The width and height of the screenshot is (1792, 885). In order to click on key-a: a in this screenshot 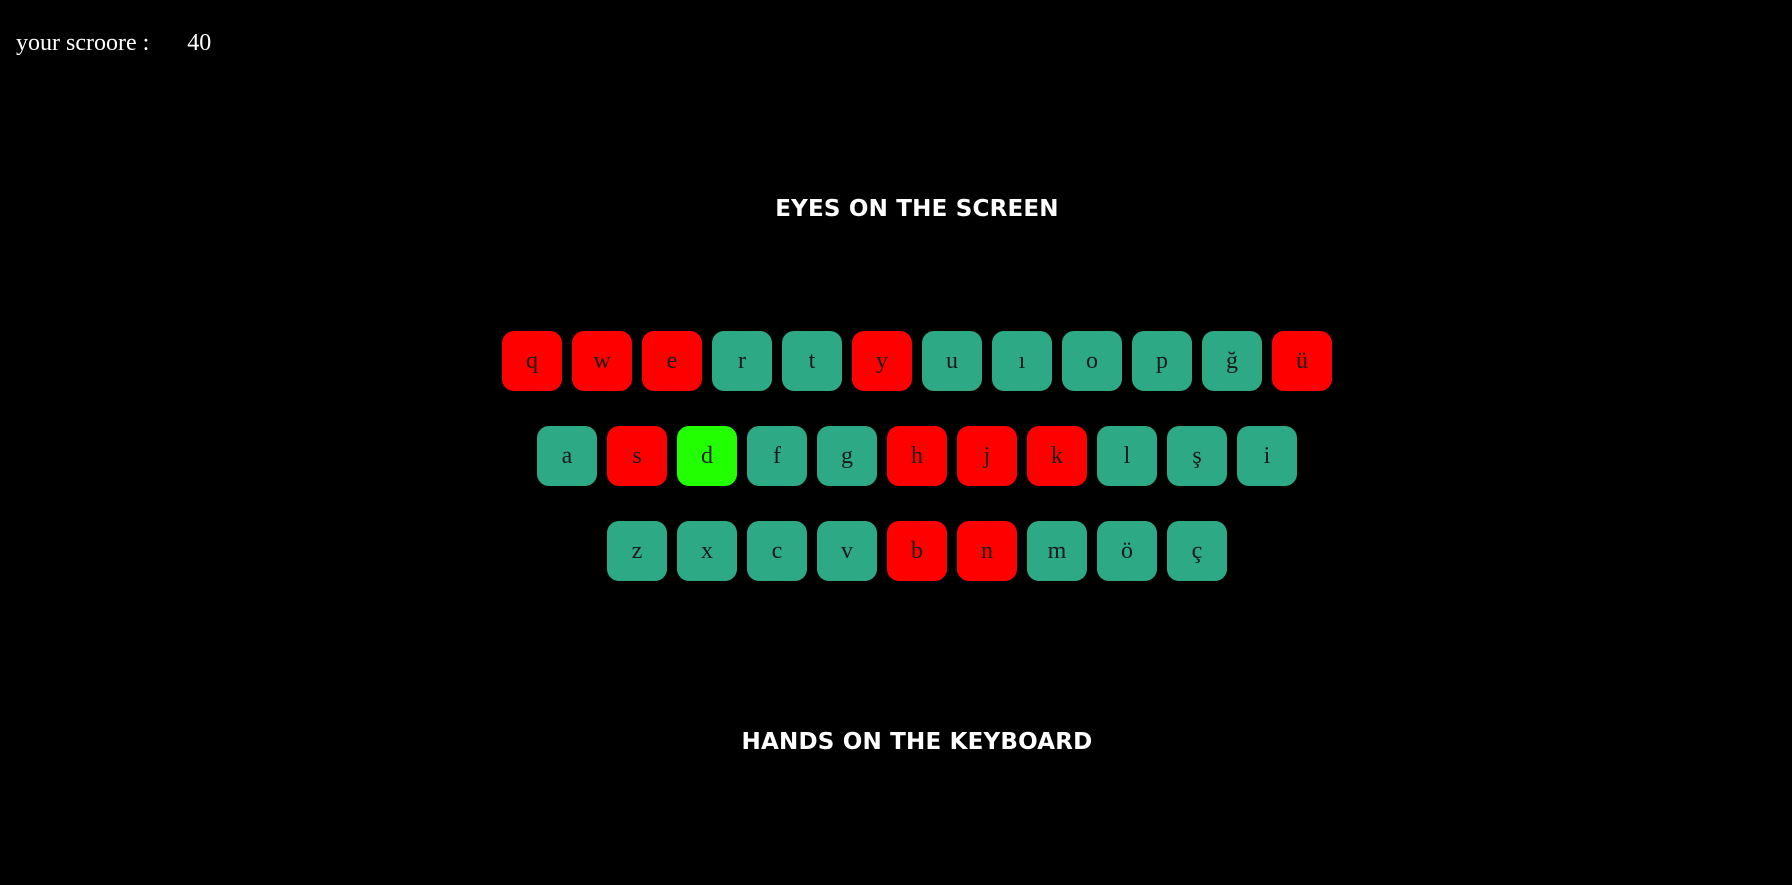, I will do `click(567, 456)`.